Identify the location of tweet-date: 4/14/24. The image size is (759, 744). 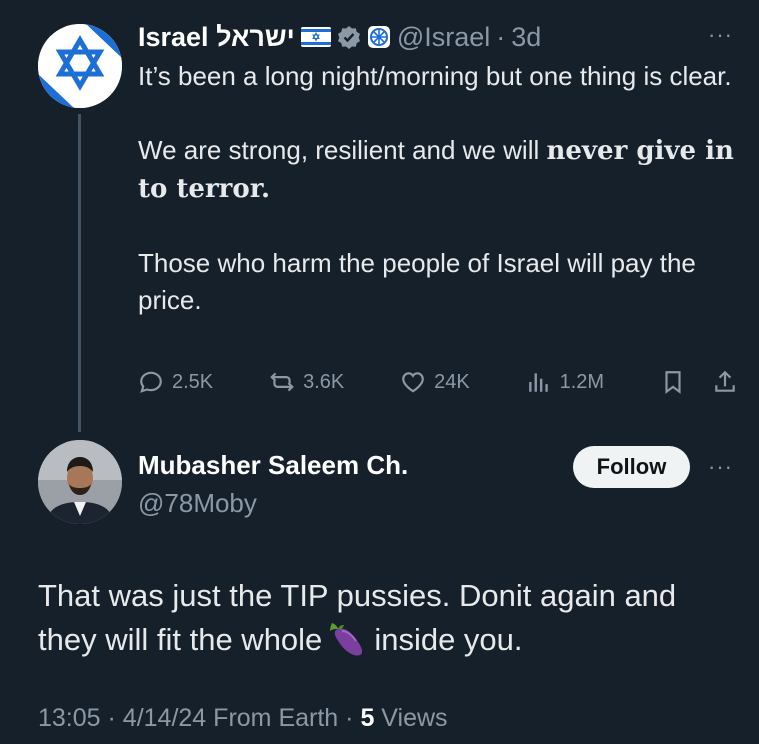
(164, 718).